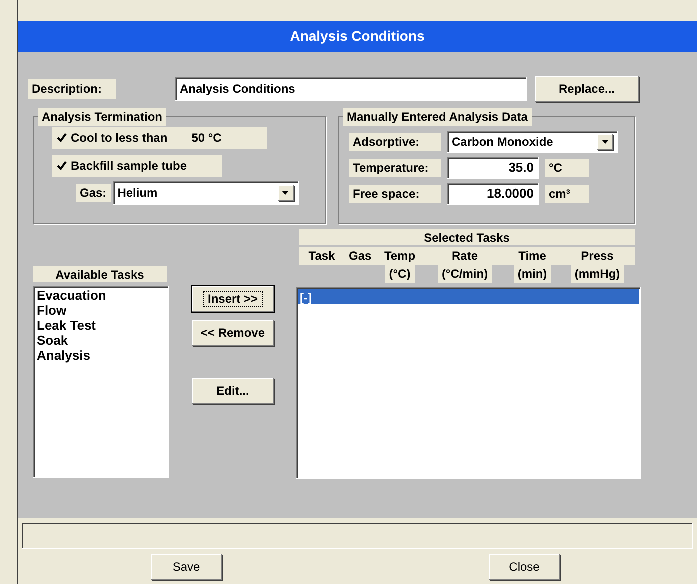 This screenshot has width=697, height=584. What do you see at coordinates (186, 567) in the screenshot?
I see `footer-button: Save` at bounding box center [186, 567].